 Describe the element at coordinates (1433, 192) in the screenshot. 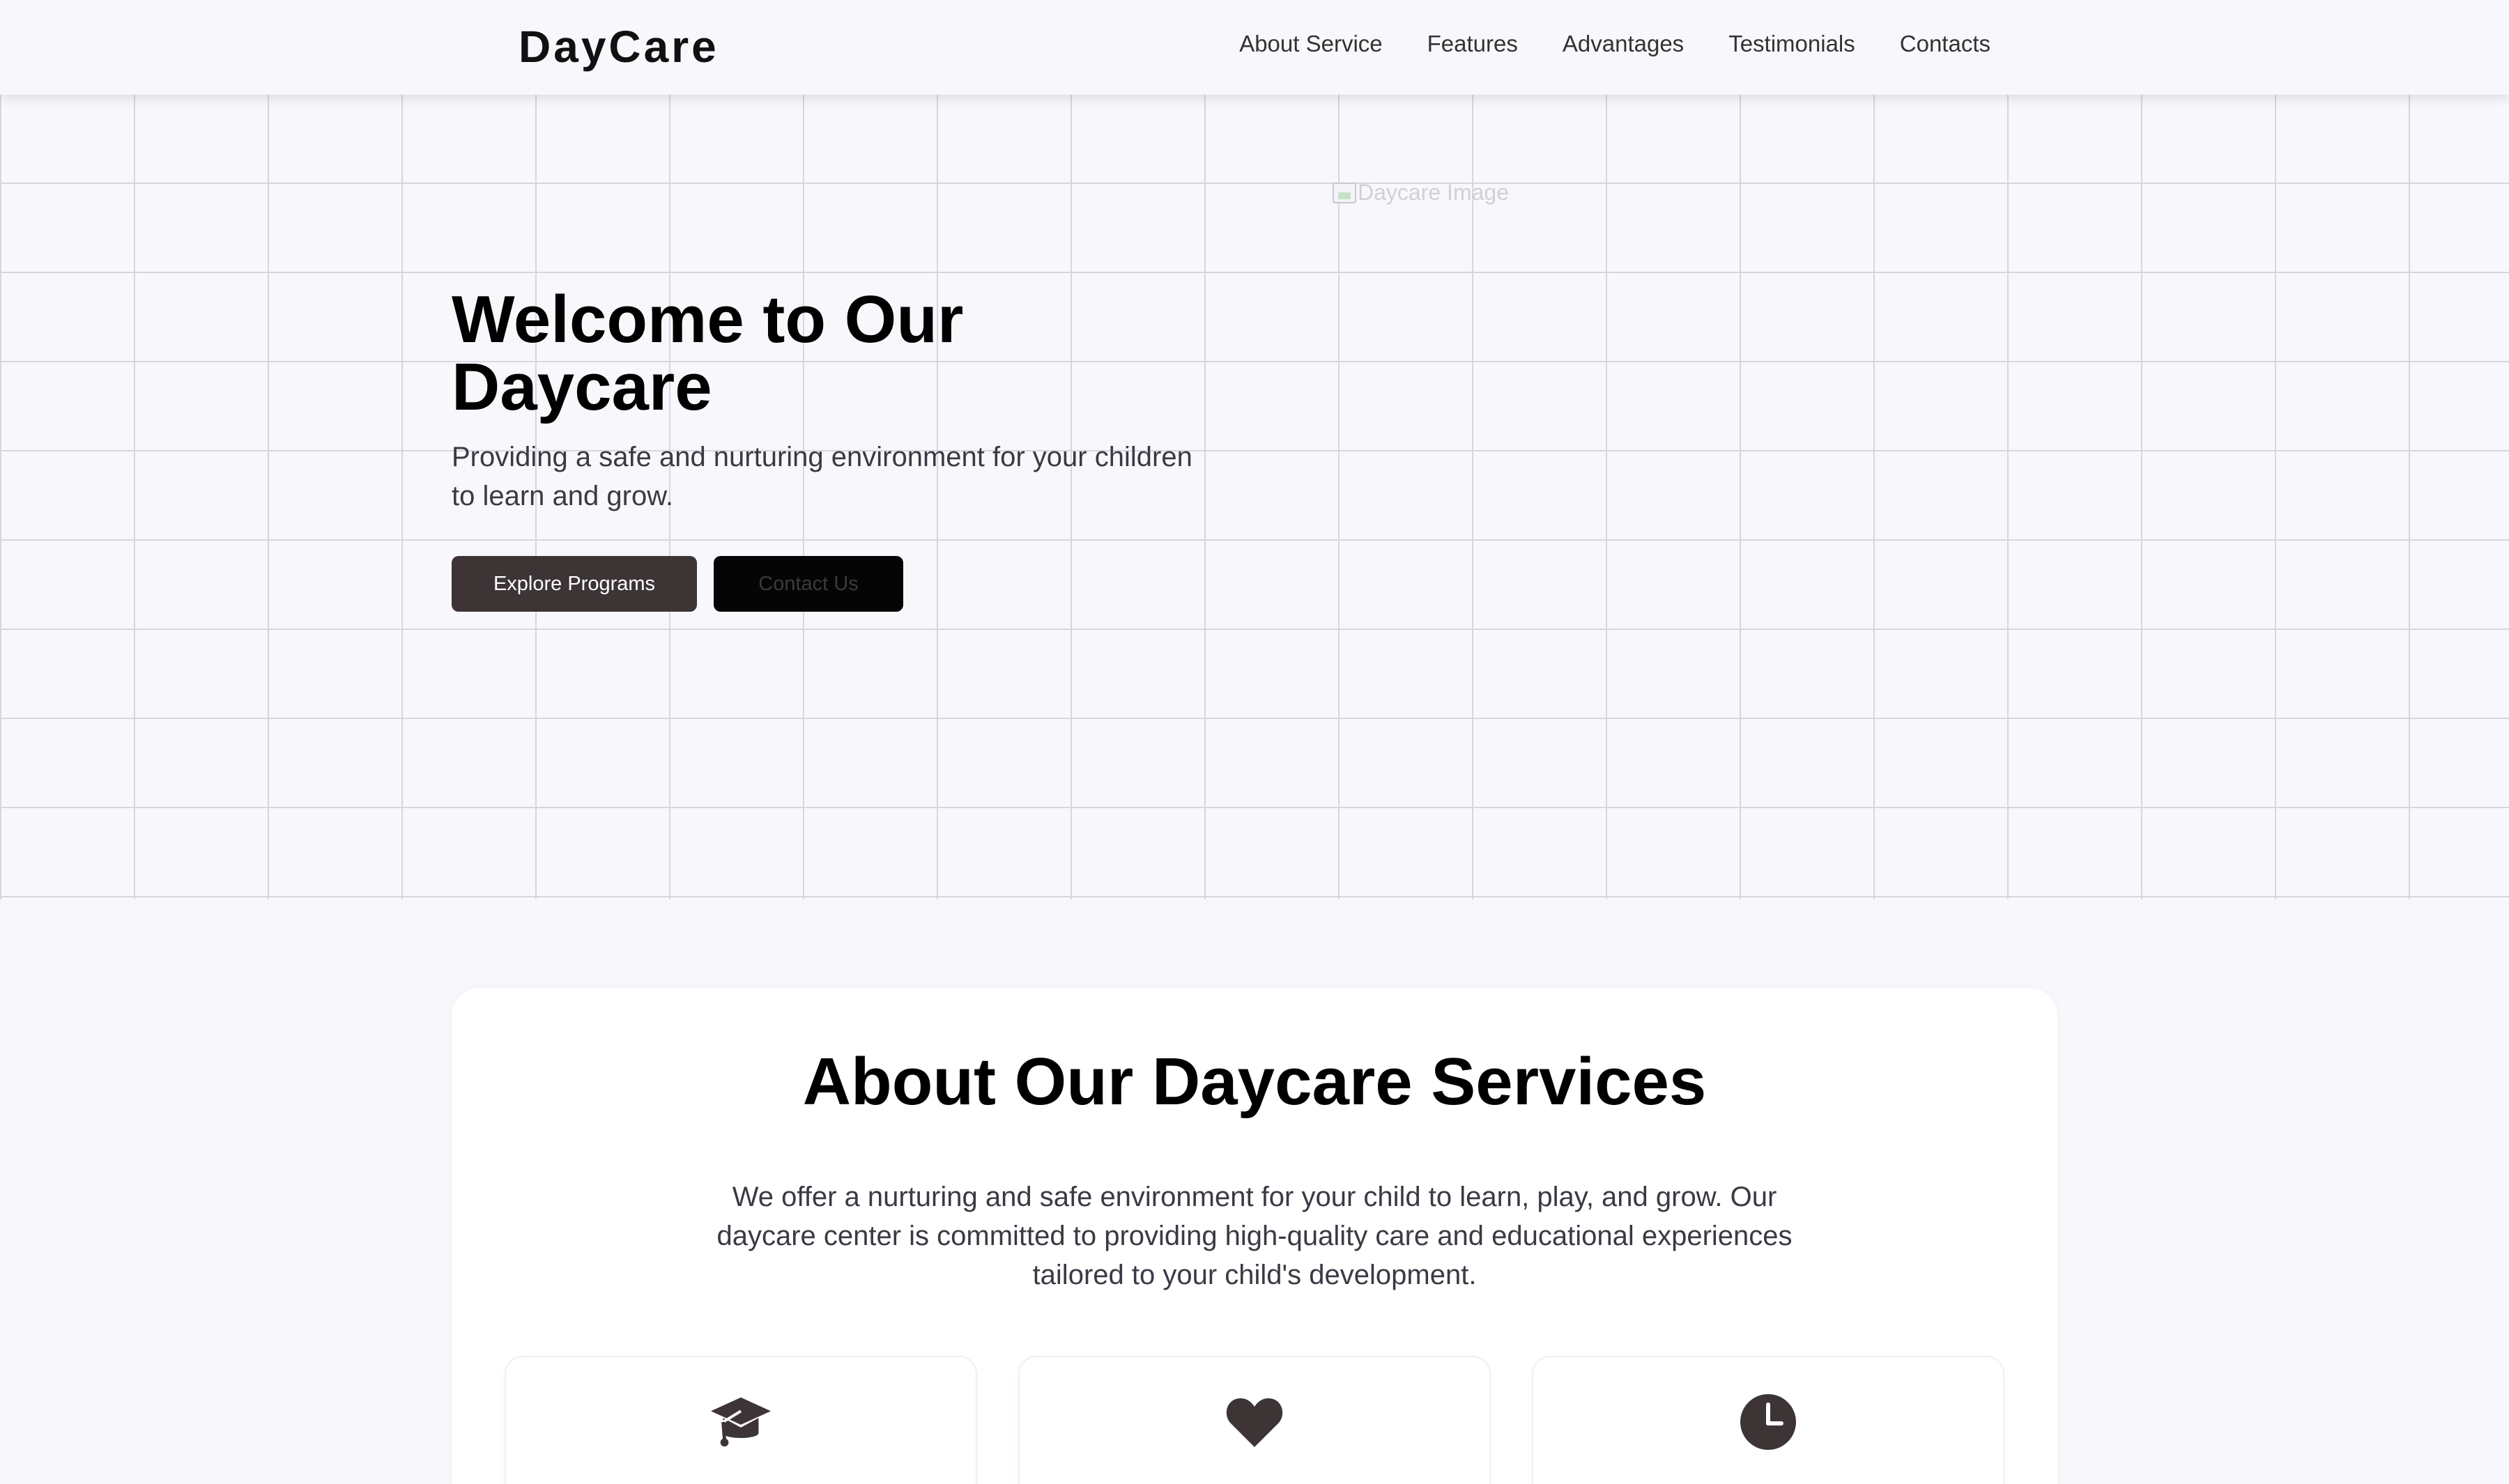

I see `daycare-image-alt: Daycare Image` at that location.